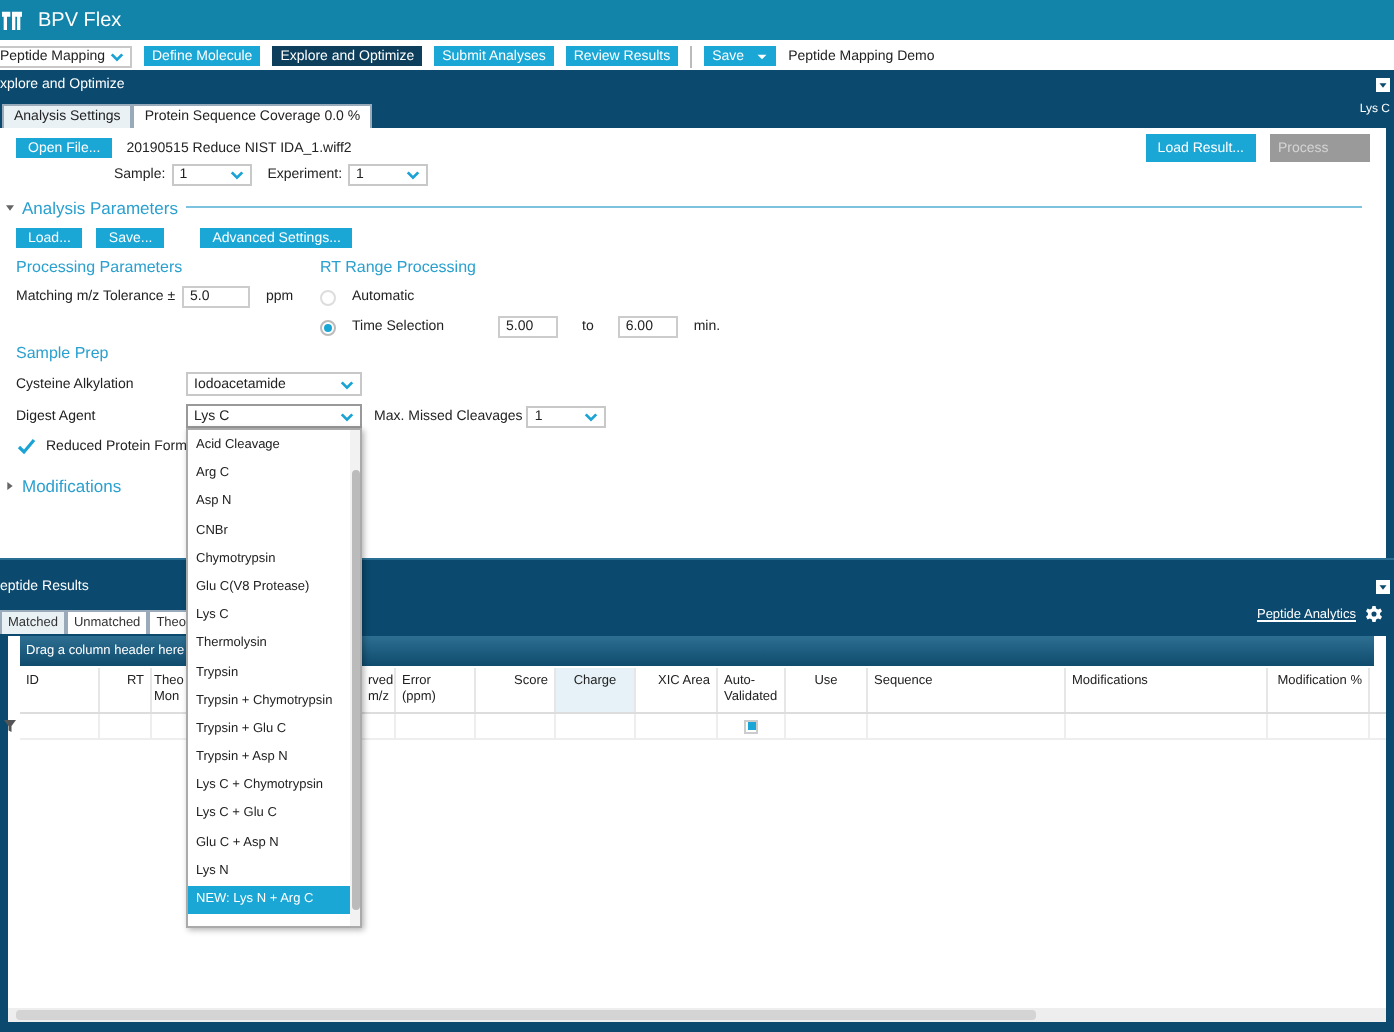  I want to click on group-heading: Sample Prep, so click(63, 355).